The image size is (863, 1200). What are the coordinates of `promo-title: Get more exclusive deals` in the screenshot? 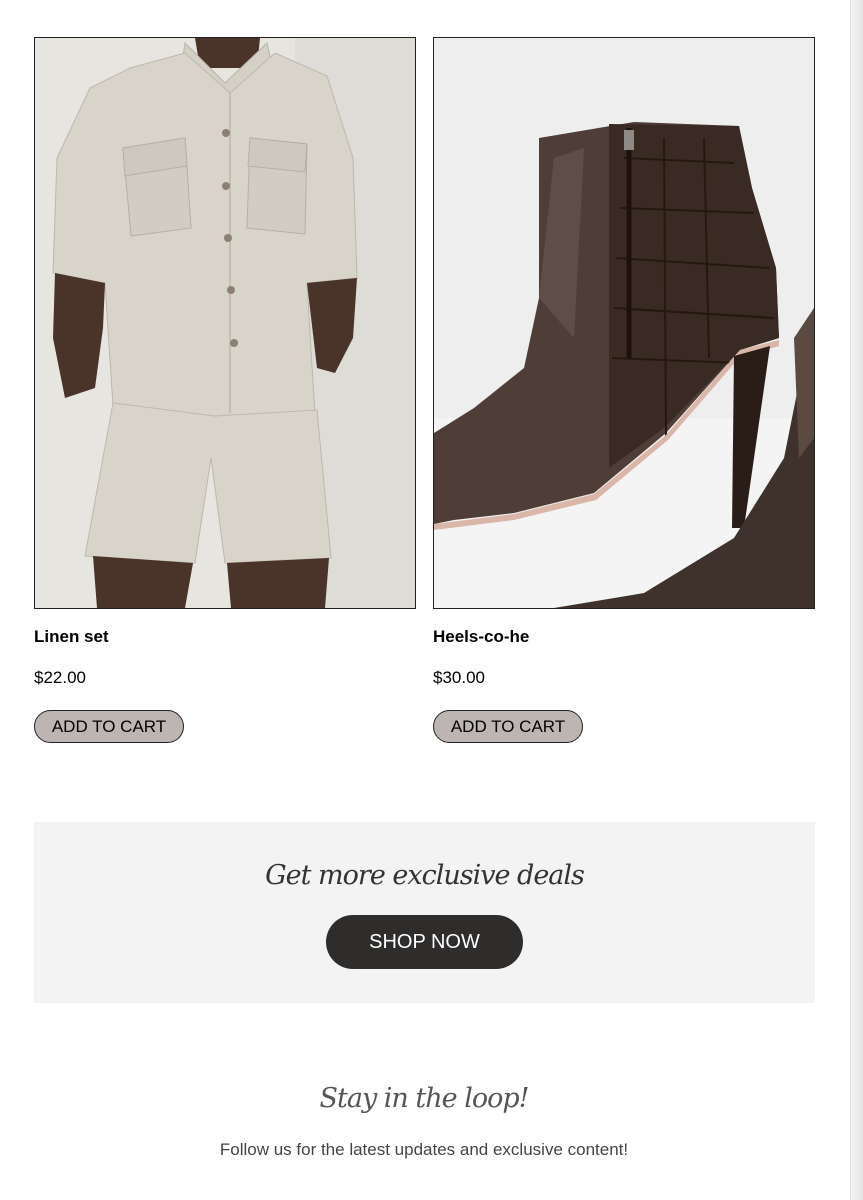 It's located at (425, 875).